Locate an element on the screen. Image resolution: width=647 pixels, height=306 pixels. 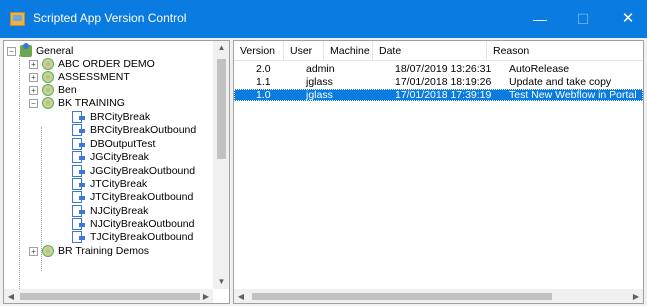
column-header-reason: Reason is located at coordinates (565, 51).